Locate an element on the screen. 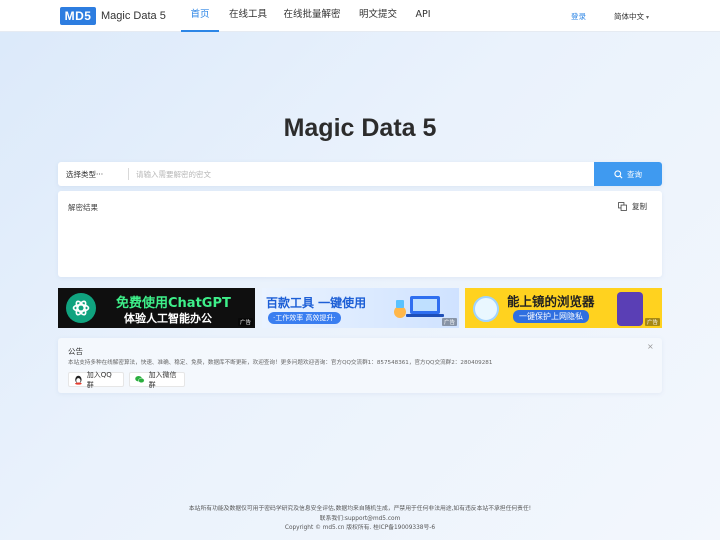  language-select: 简体中文 ▾ is located at coordinates (631, 16).